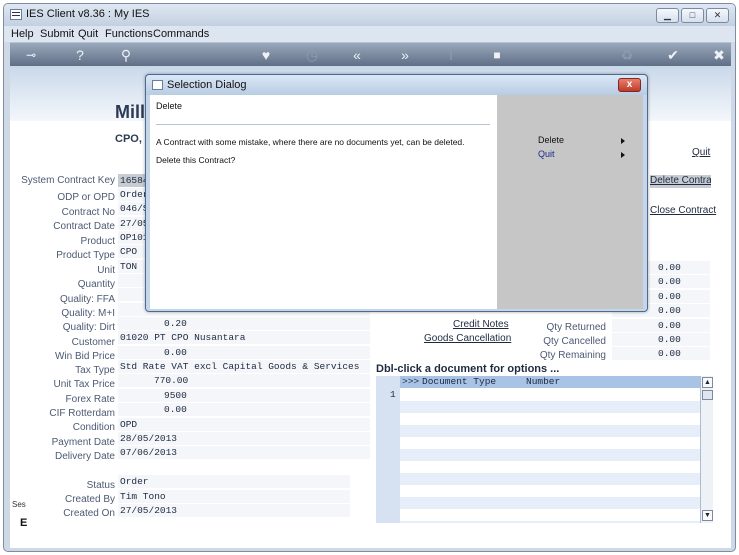 This screenshot has width=739, height=555. Describe the element at coordinates (89, 499) in the screenshot. I see `label-created-by: Created By` at that location.